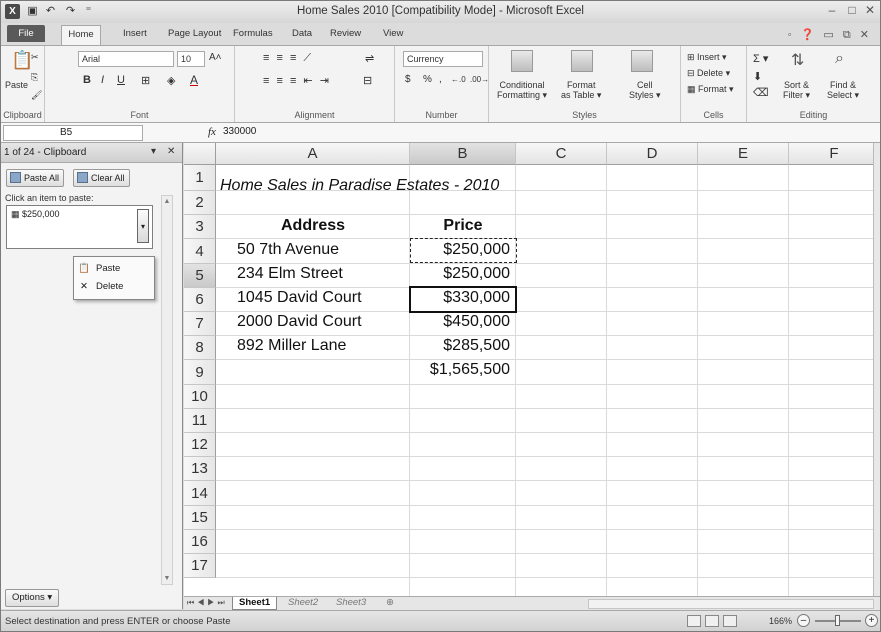 Image resolution: width=881 pixels, height=632 pixels. I want to click on decrease-decimal-button: .00→, so click(479, 79).